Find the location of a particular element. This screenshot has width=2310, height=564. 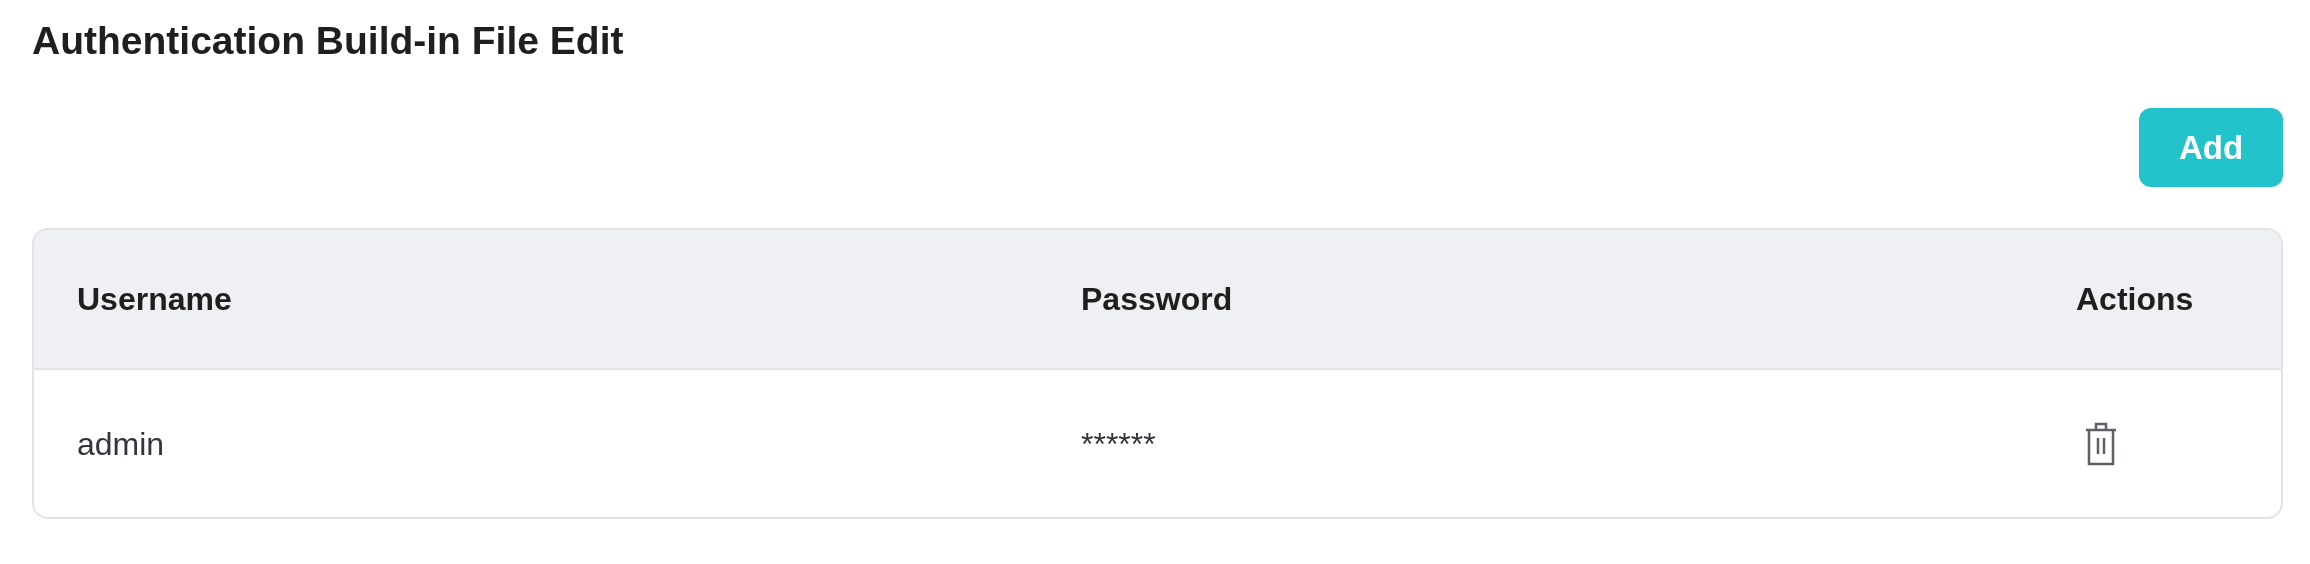

column-header: Username is located at coordinates (154, 299).